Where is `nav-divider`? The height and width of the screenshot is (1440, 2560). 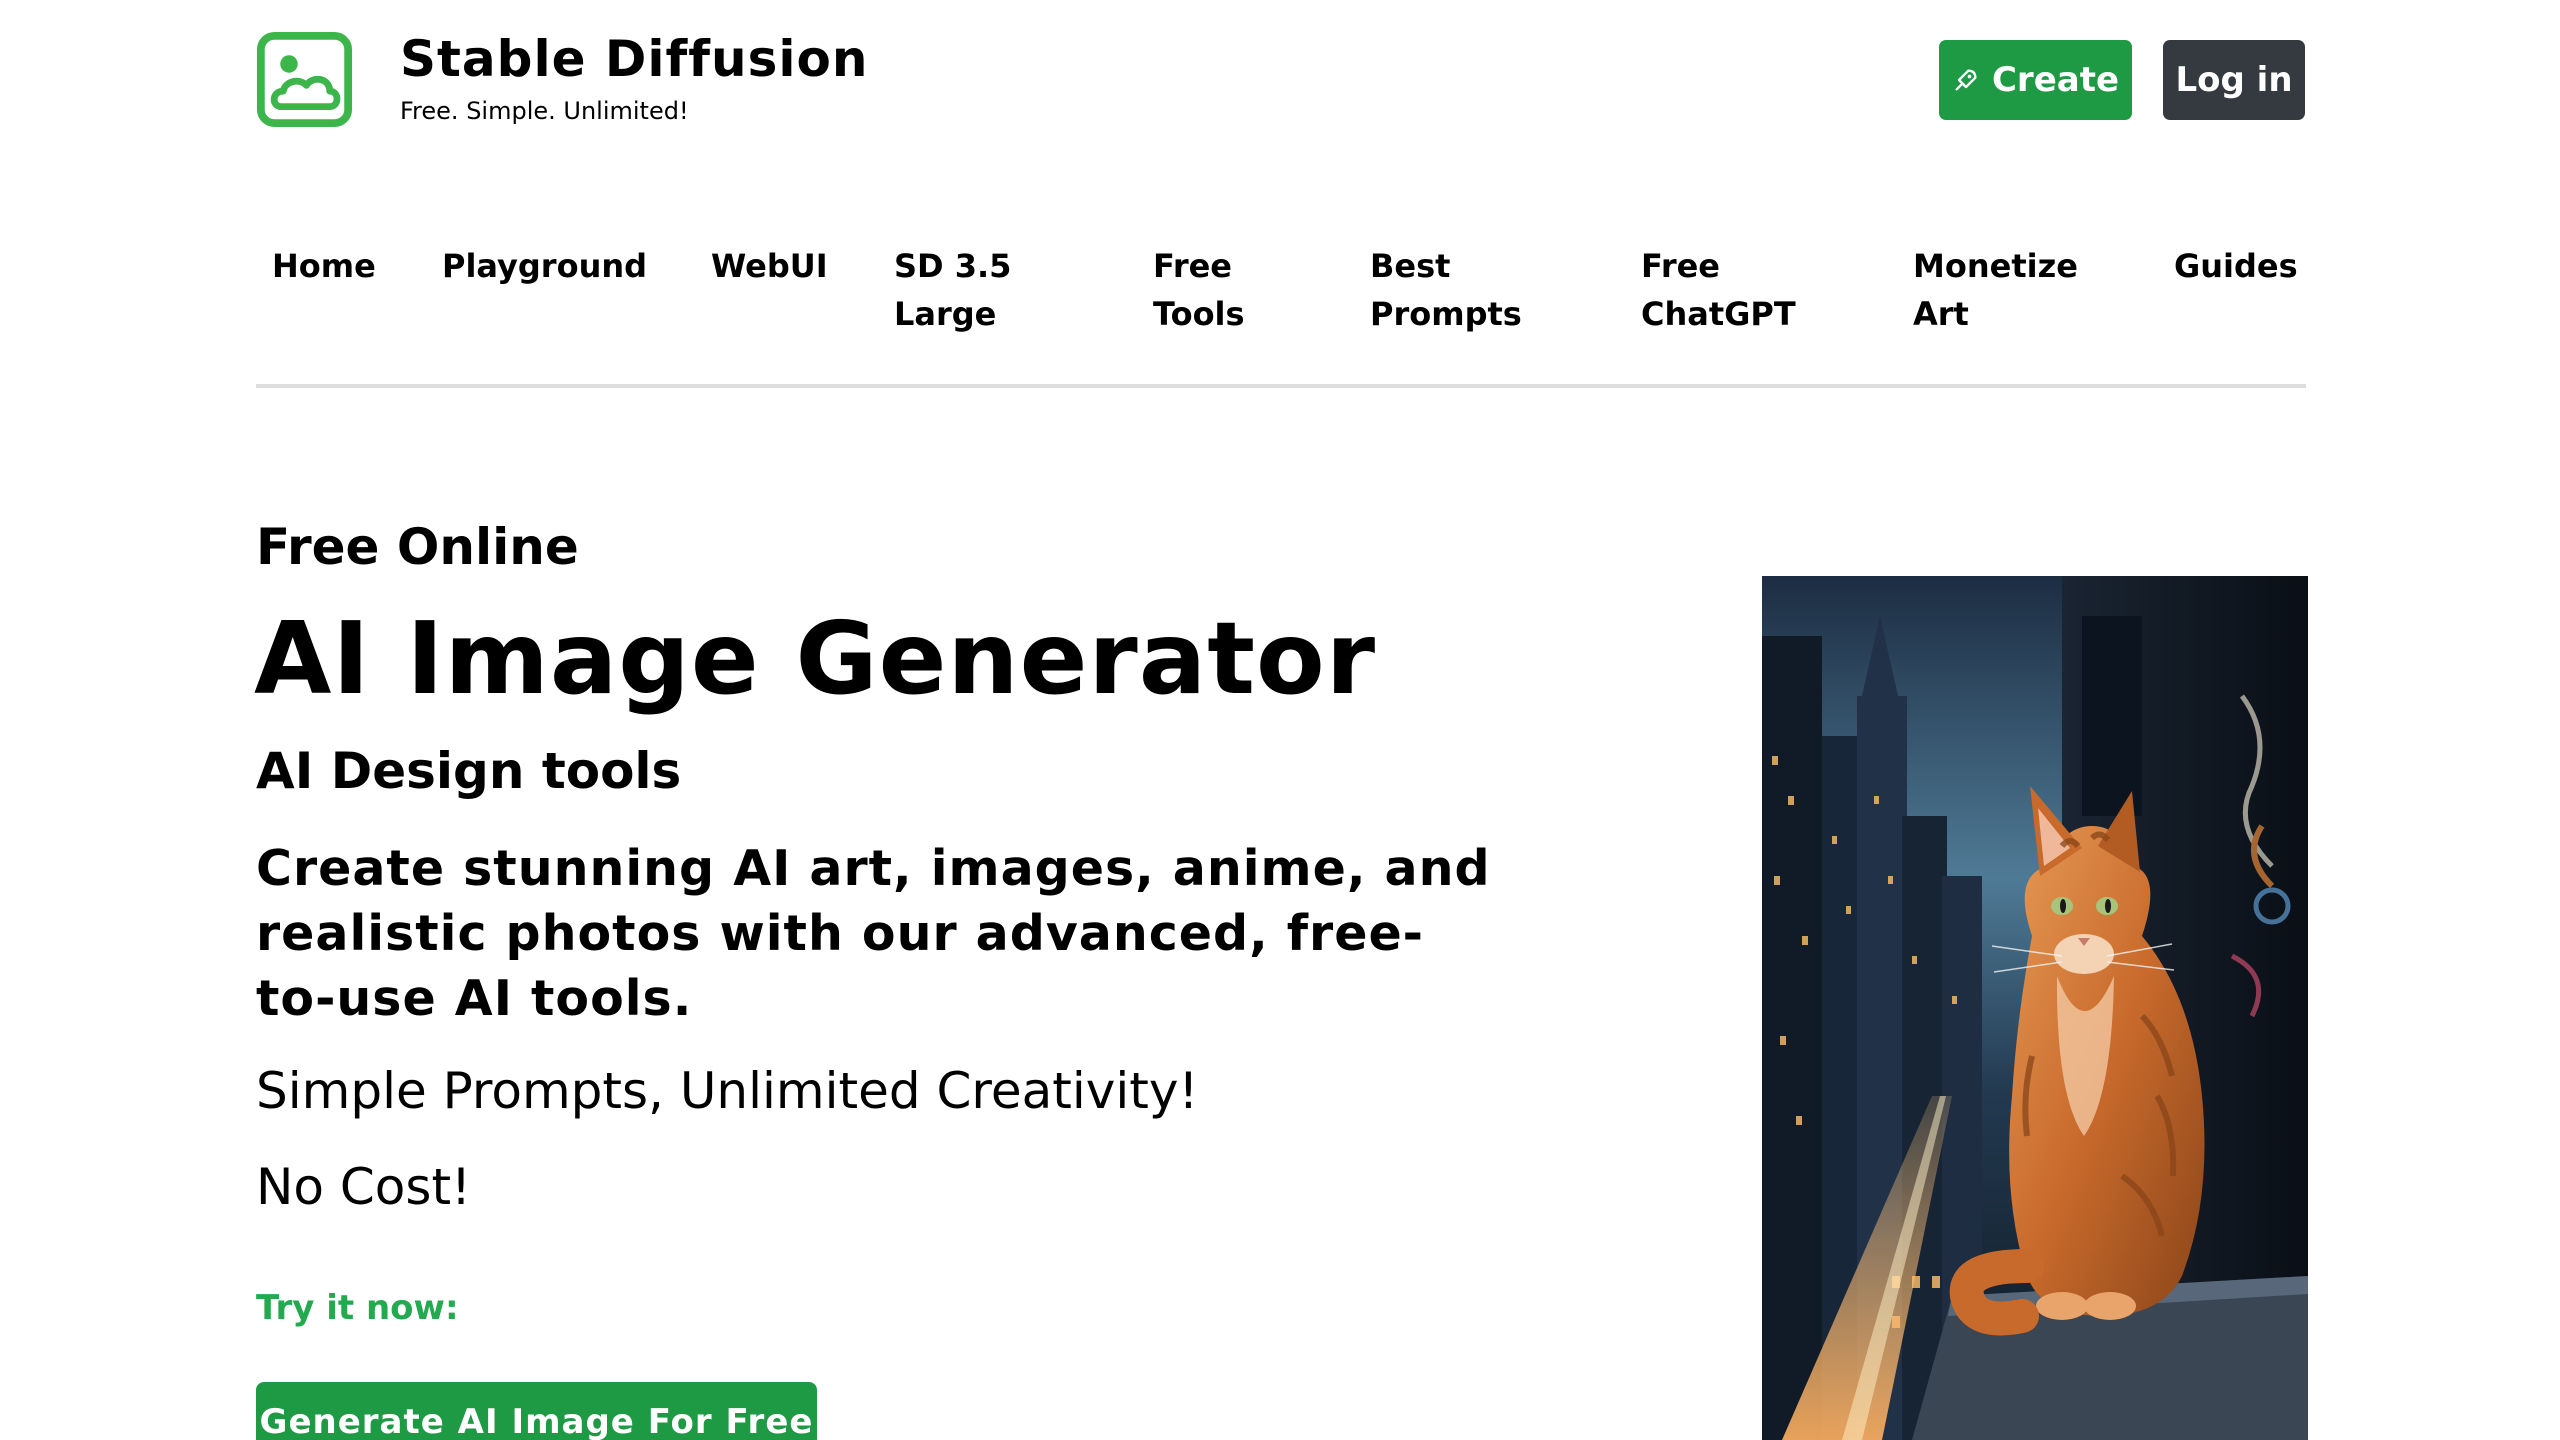
nav-divider is located at coordinates (1281, 386).